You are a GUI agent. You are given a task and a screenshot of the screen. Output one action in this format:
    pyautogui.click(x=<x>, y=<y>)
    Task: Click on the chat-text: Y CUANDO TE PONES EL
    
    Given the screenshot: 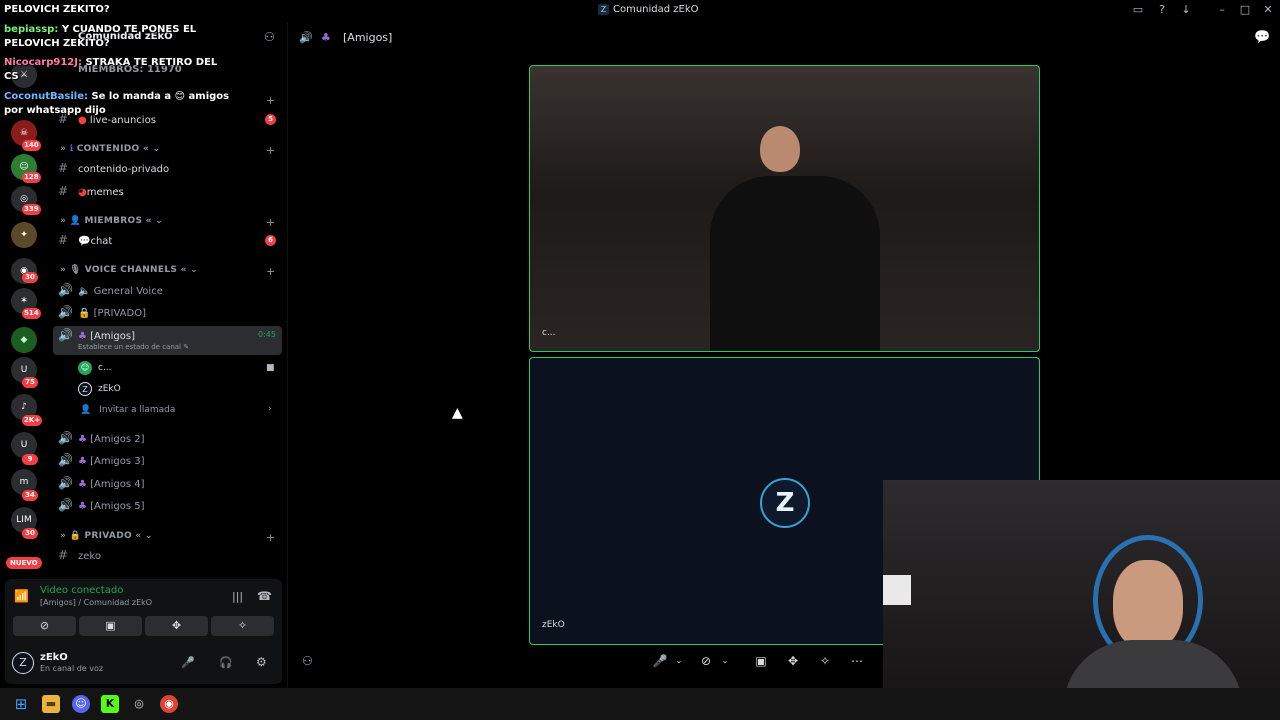 What is the action you would take?
    pyautogui.click(x=129, y=29)
    